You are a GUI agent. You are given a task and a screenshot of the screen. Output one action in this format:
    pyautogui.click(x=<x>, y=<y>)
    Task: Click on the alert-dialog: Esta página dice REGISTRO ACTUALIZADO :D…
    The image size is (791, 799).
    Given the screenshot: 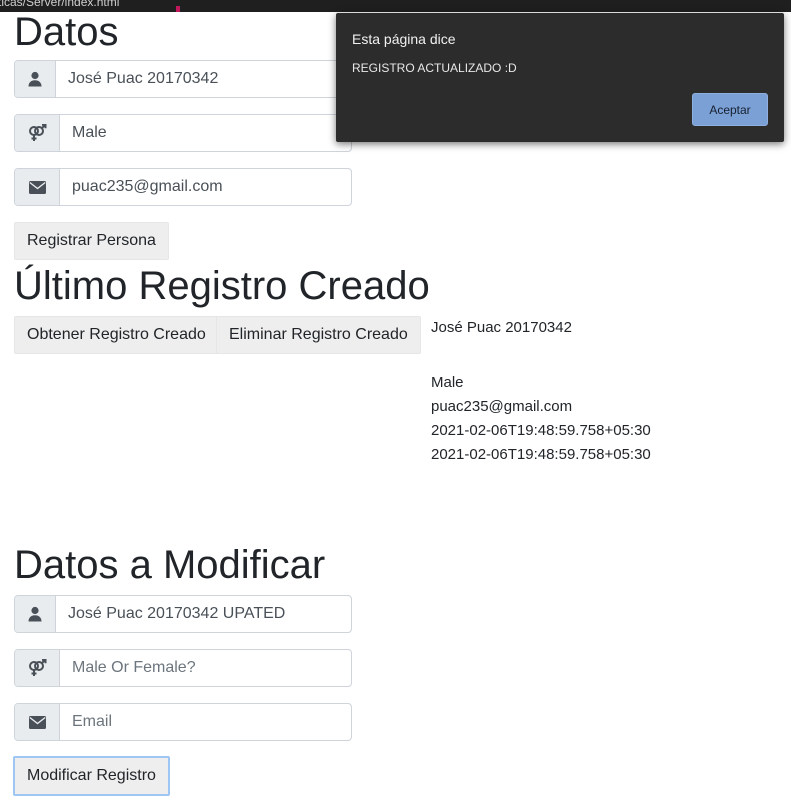 What is the action you would take?
    pyautogui.click(x=560, y=77)
    